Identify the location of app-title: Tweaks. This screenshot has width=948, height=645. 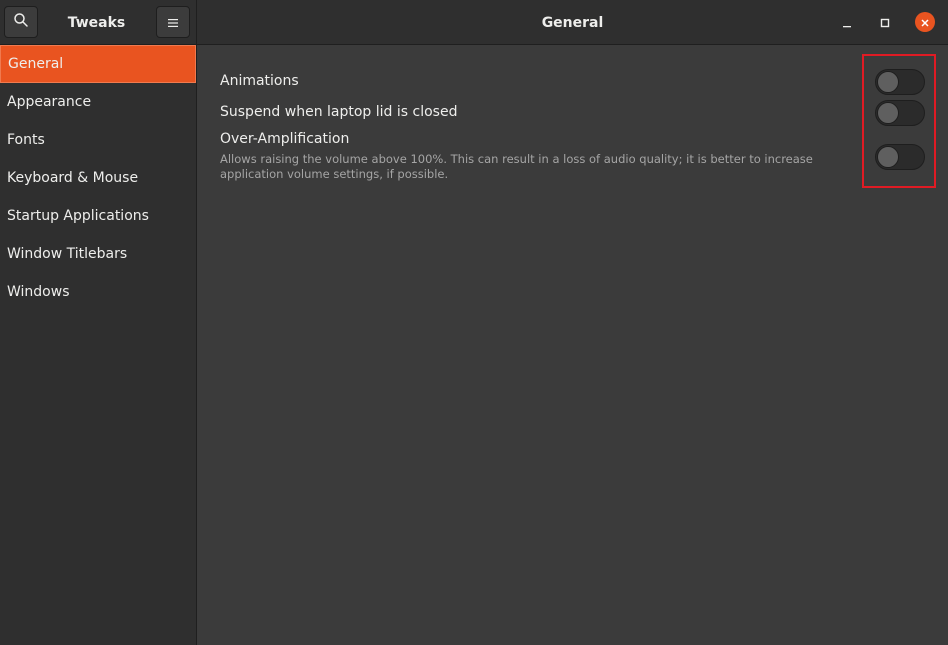
(96, 22).